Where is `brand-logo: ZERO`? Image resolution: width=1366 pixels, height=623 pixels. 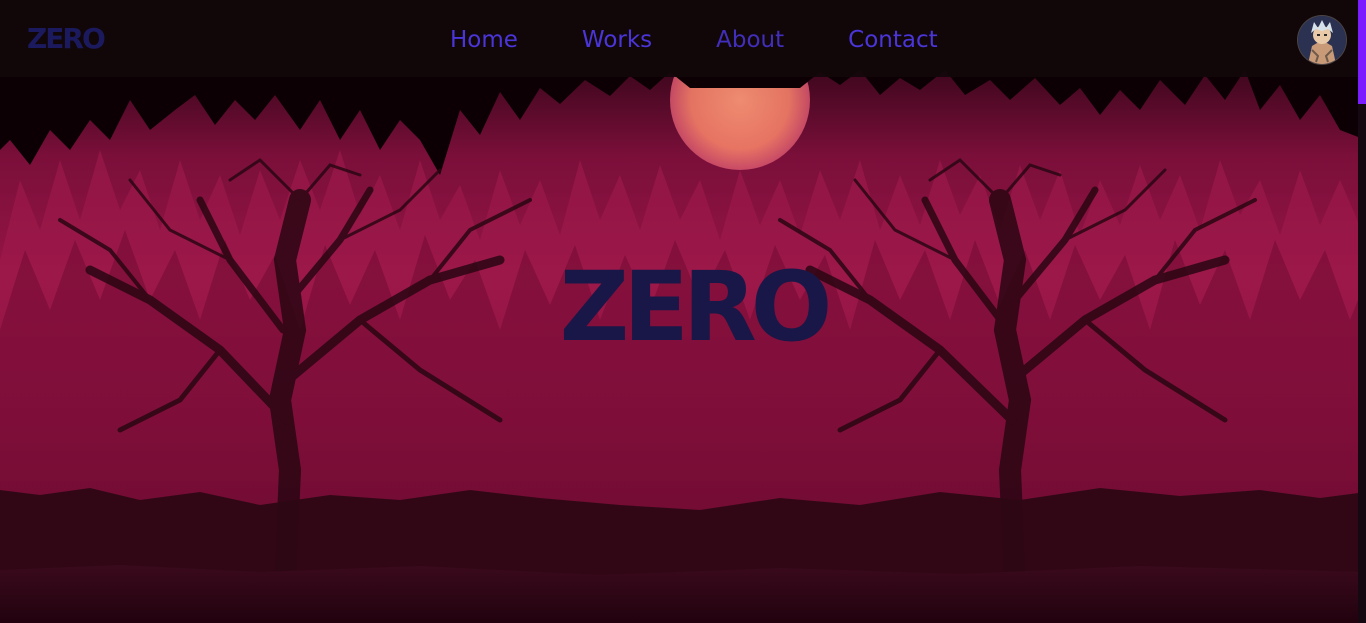 brand-logo: ZERO is located at coordinates (66, 39).